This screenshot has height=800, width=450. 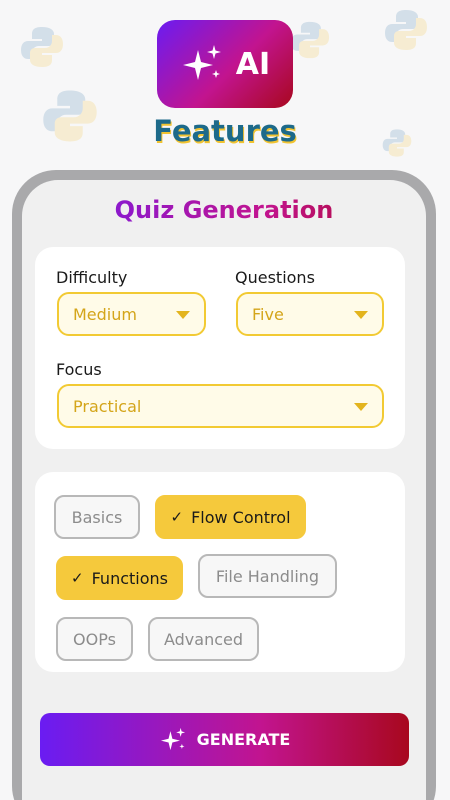 What do you see at coordinates (92, 277) in the screenshot?
I see `difficulty-label: Difficulty` at bounding box center [92, 277].